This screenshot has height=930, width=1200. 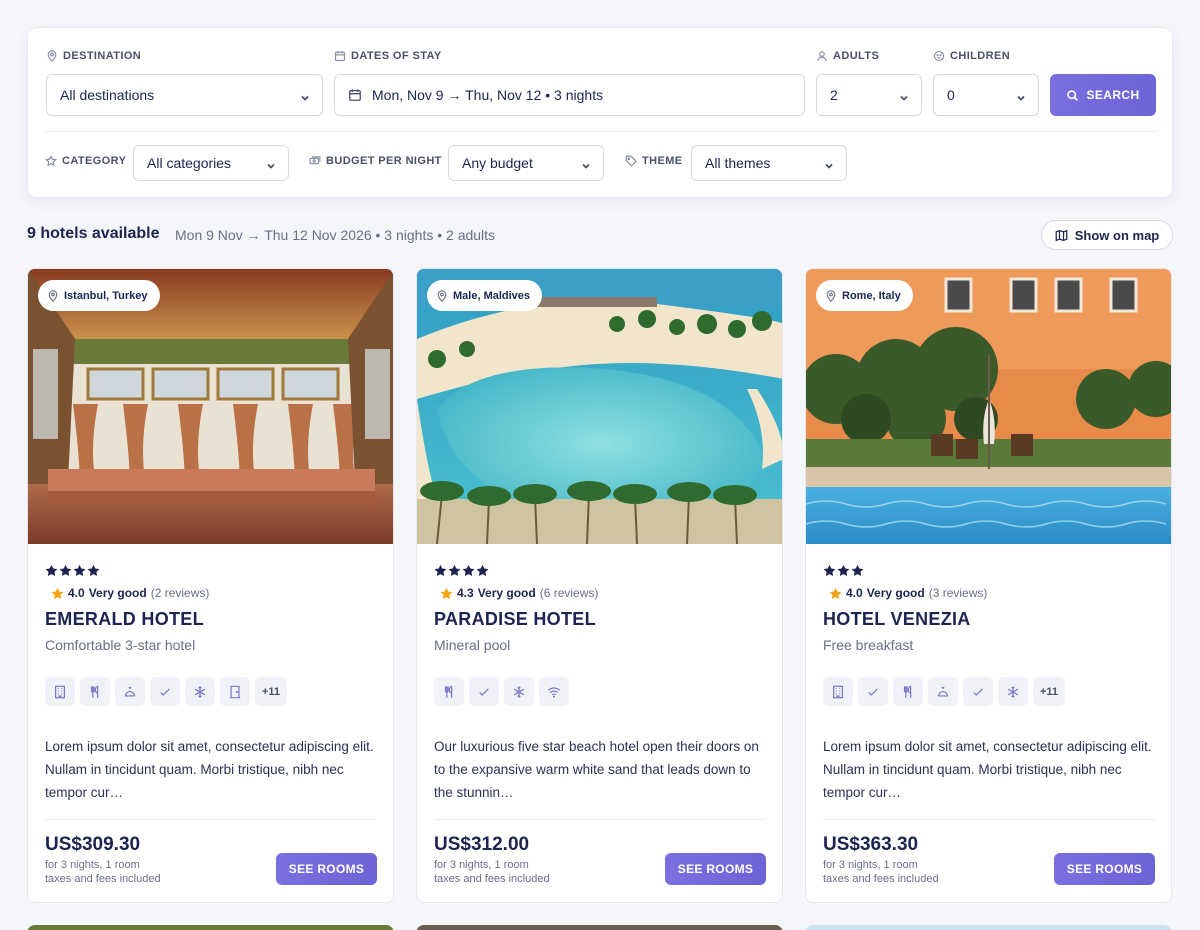 What do you see at coordinates (822, 56) in the screenshot?
I see `user-icon` at bounding box center [822, 56].